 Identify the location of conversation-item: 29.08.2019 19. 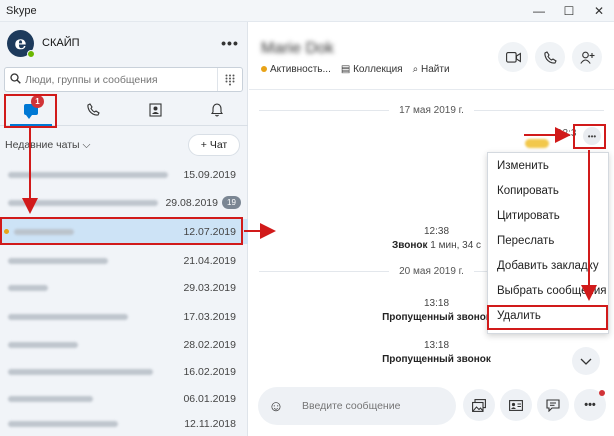
(124, 202).